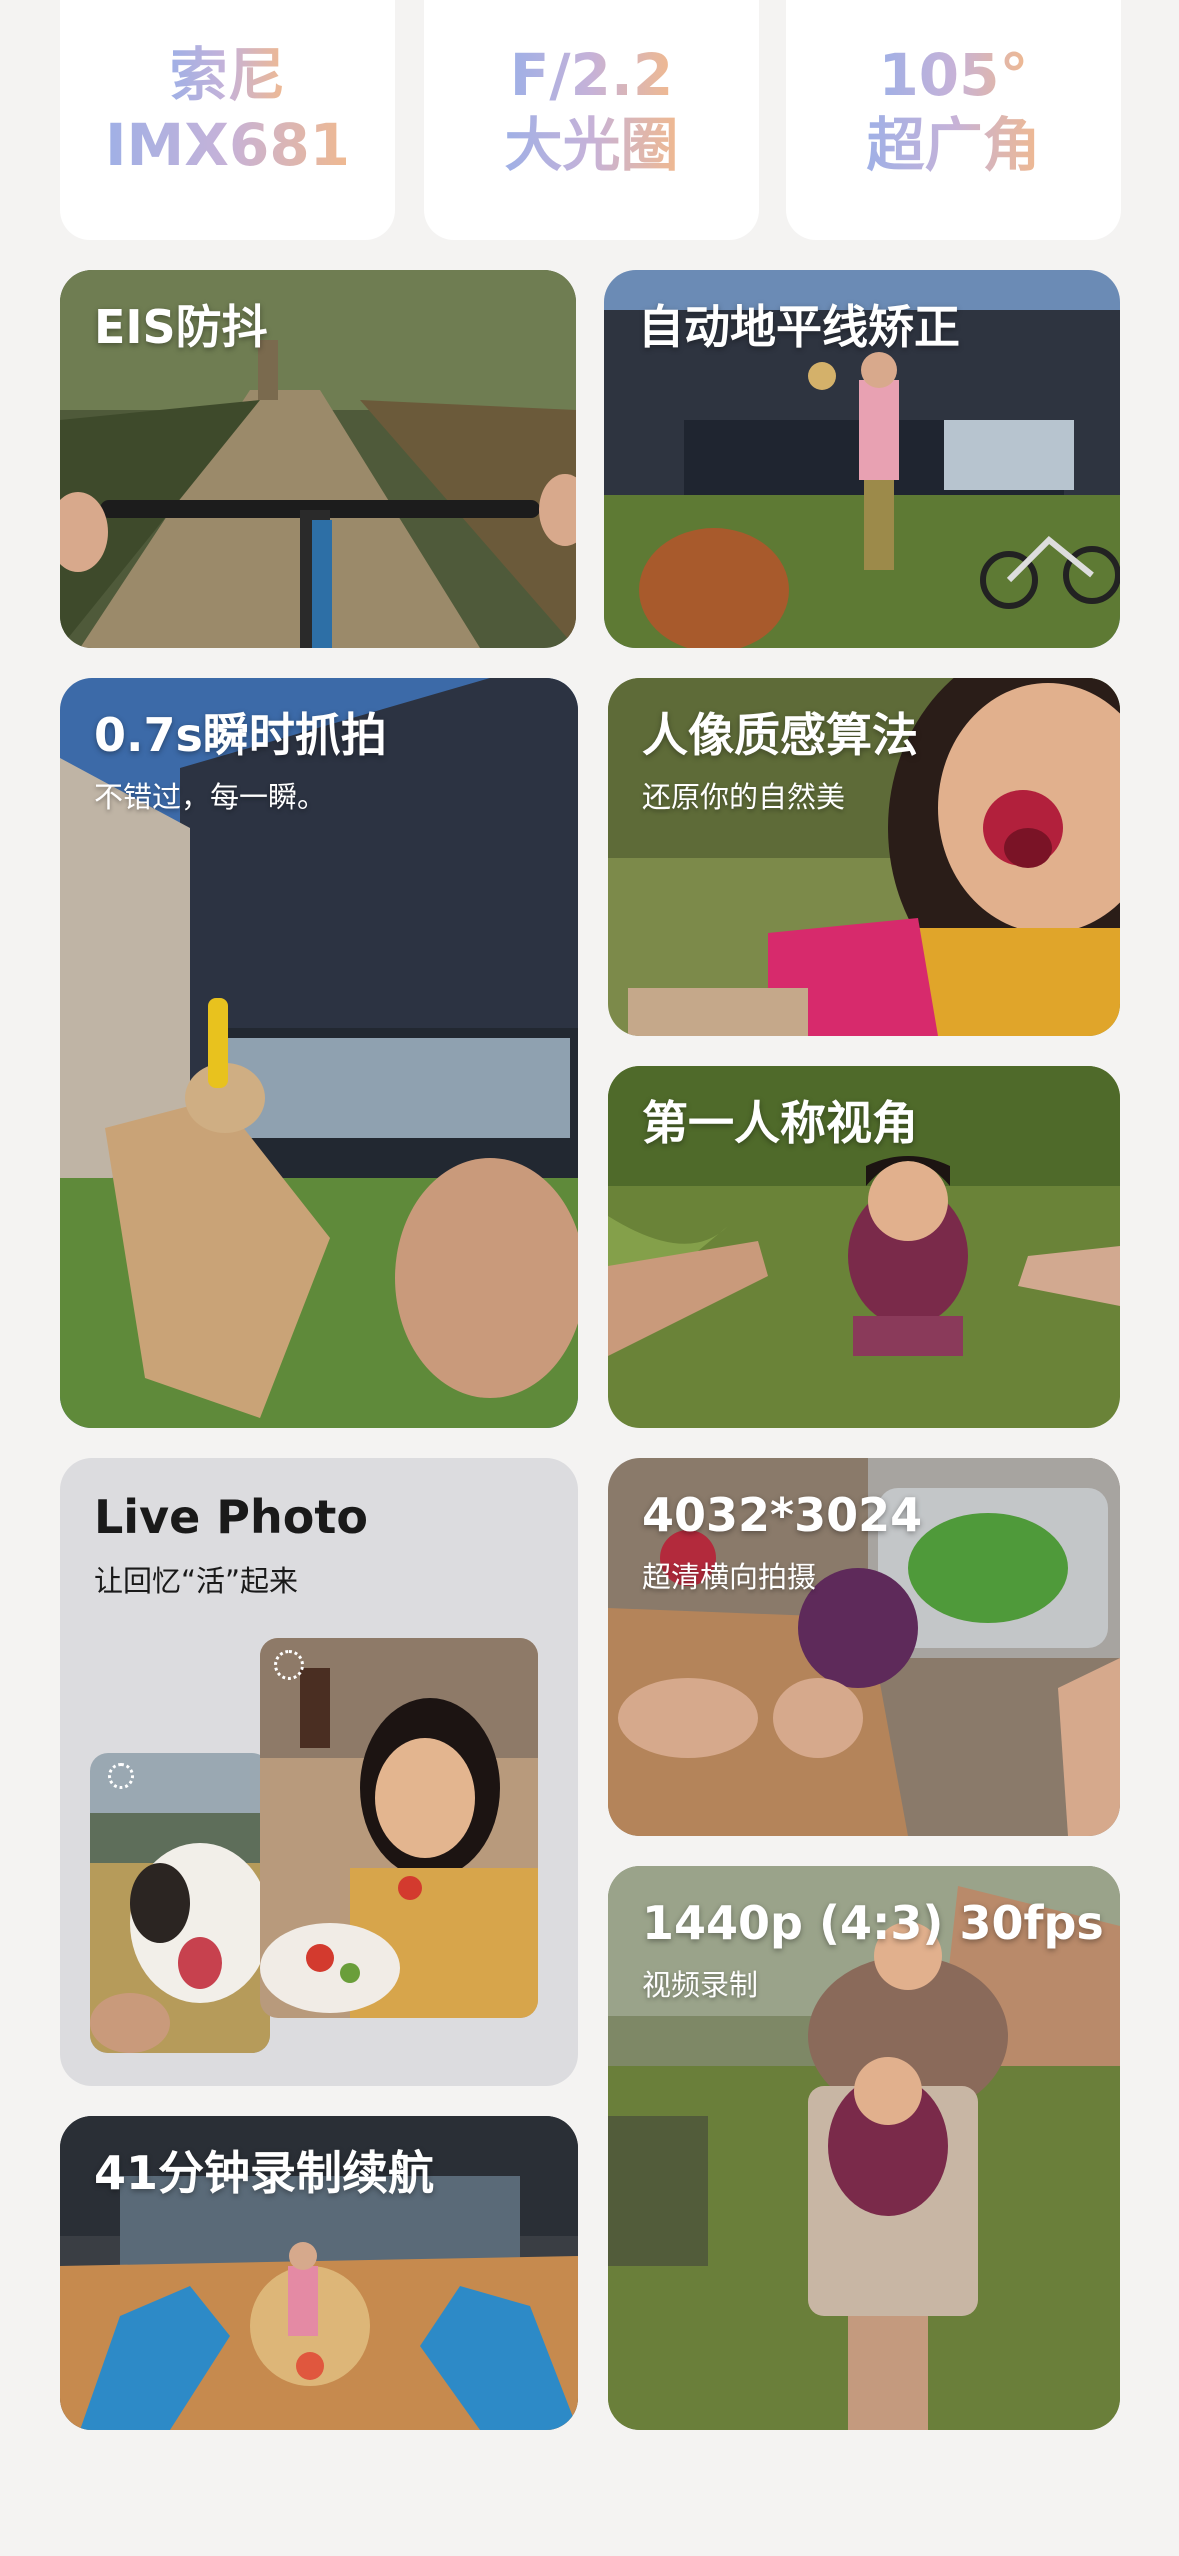 This screenshot has width=1179, height=2556. Describe the element at coordinates (591, 145) in the screenshot. I see `spec-aperture-line2: 大光圈` at that location.